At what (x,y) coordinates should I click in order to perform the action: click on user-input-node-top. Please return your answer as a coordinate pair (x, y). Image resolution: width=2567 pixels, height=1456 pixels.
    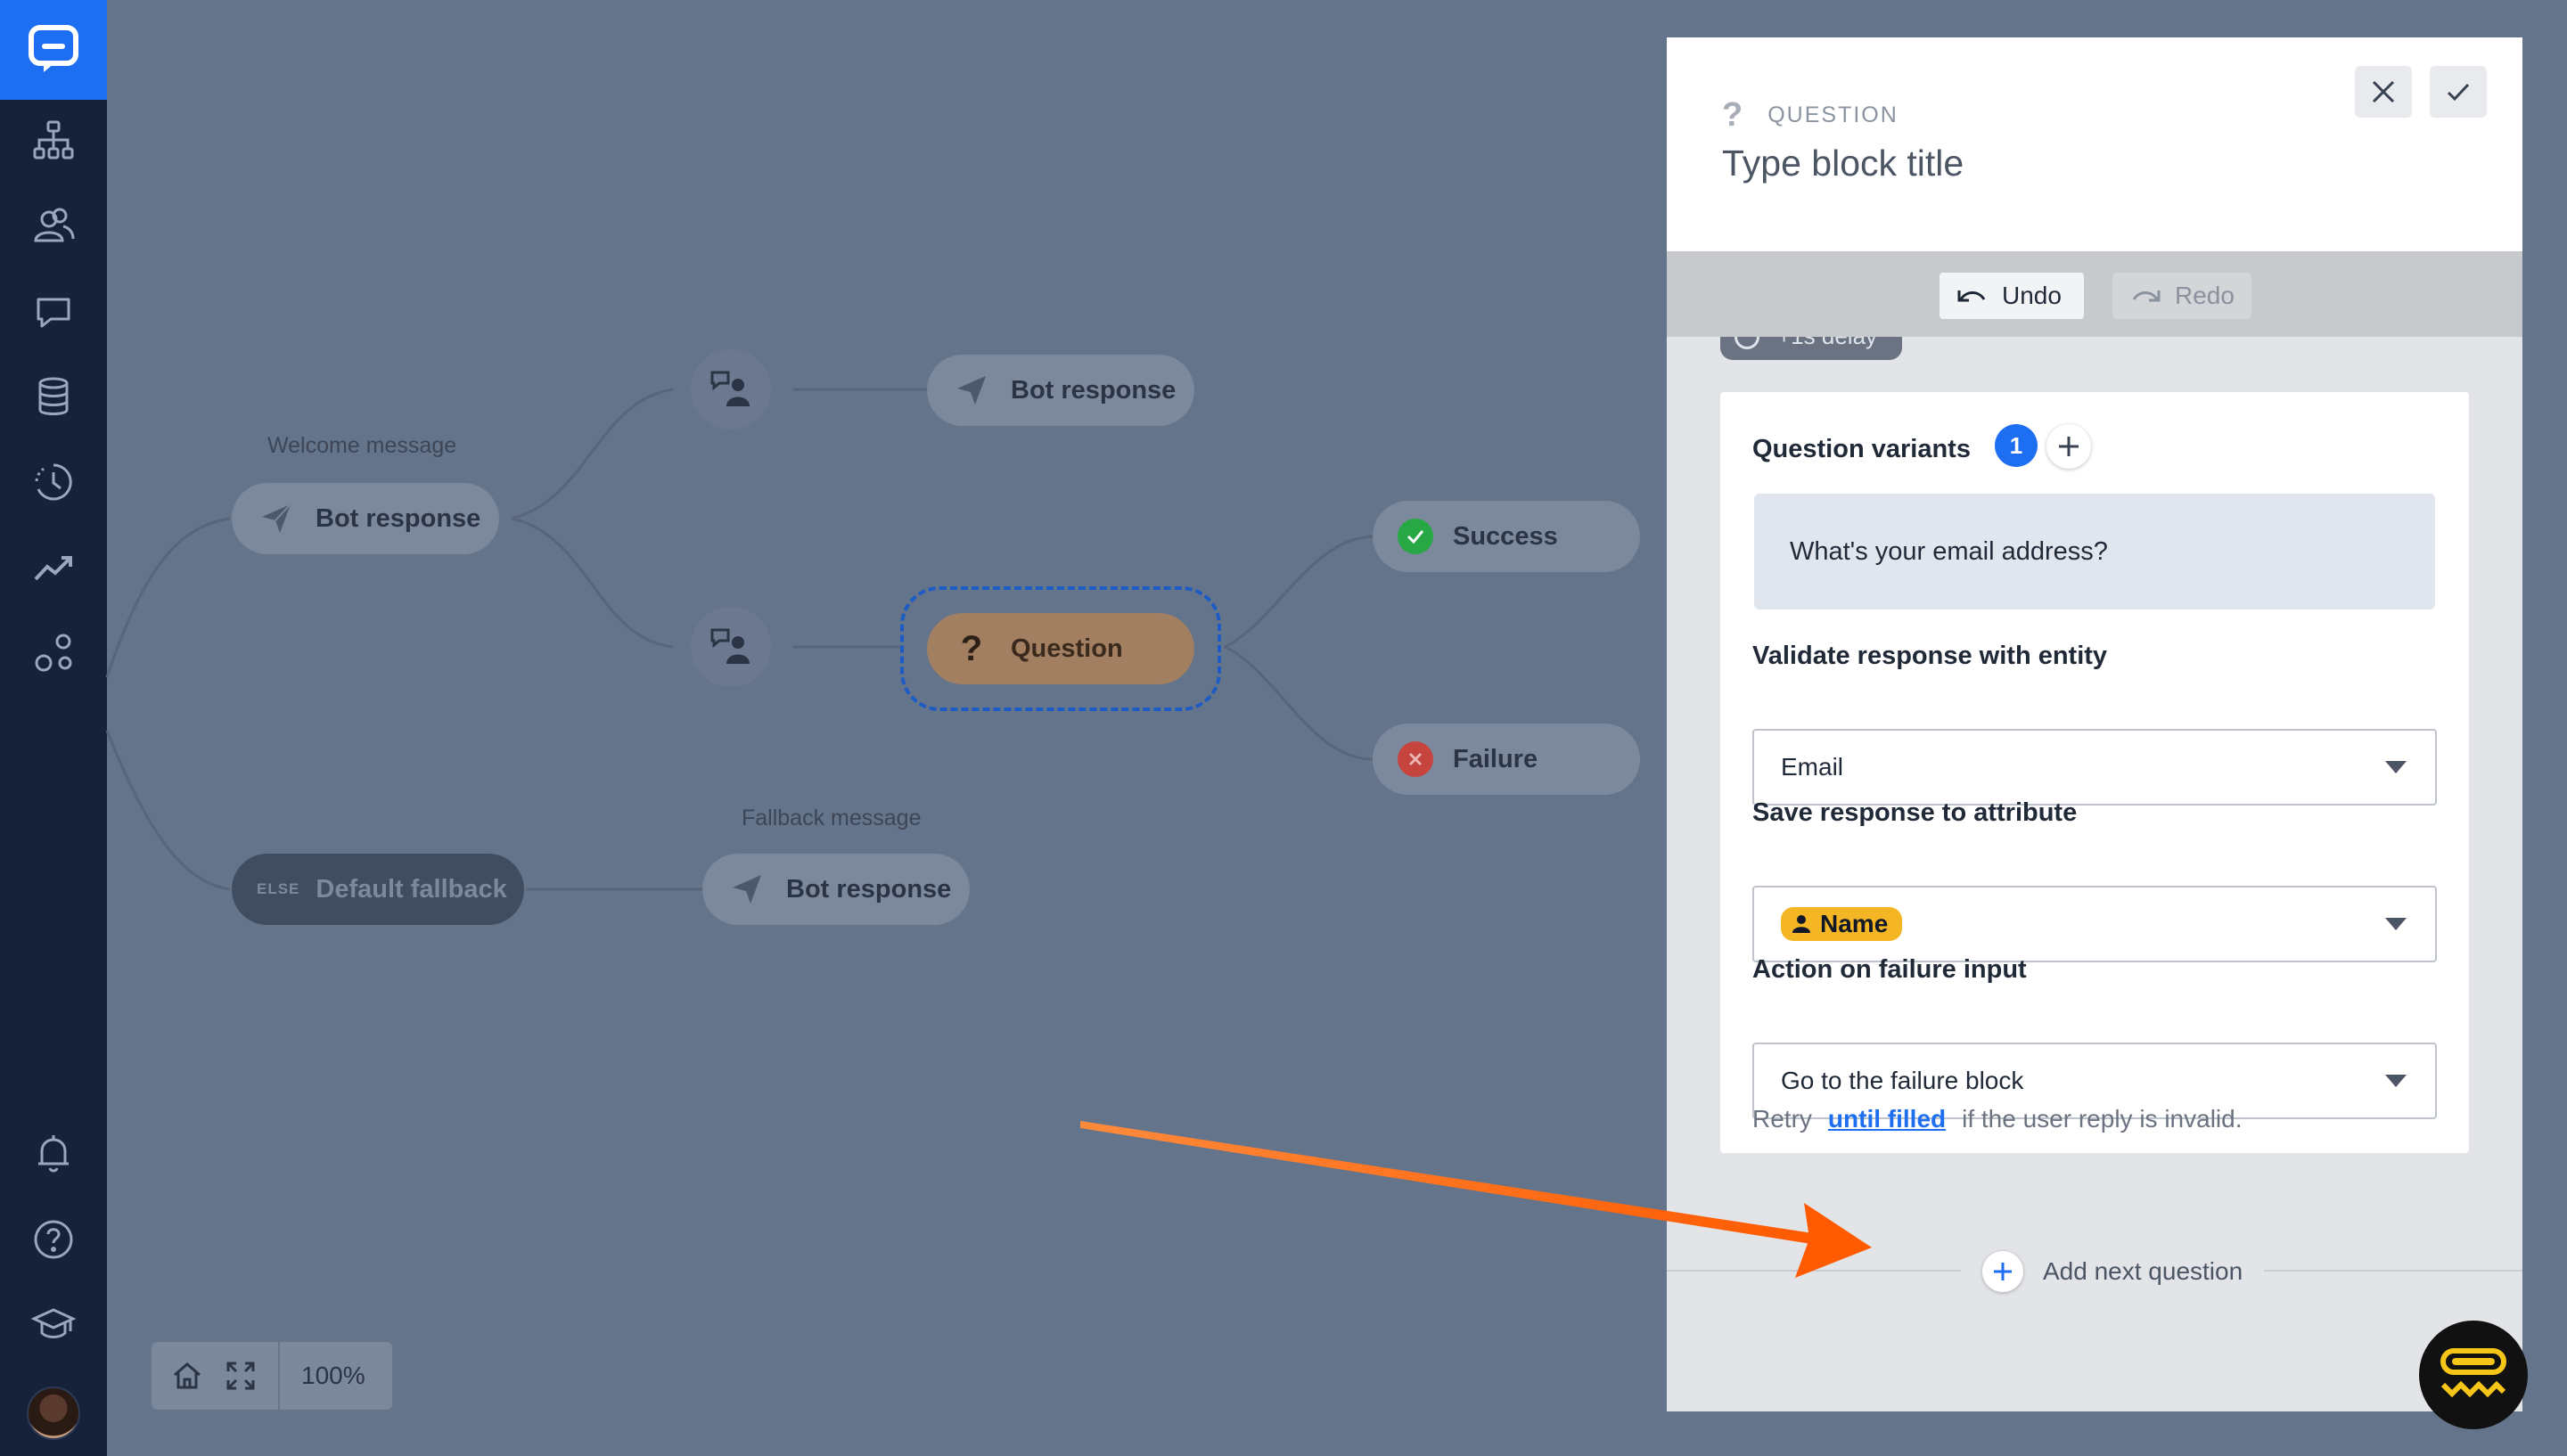
    Looking at the image, I should click on (731, 389).